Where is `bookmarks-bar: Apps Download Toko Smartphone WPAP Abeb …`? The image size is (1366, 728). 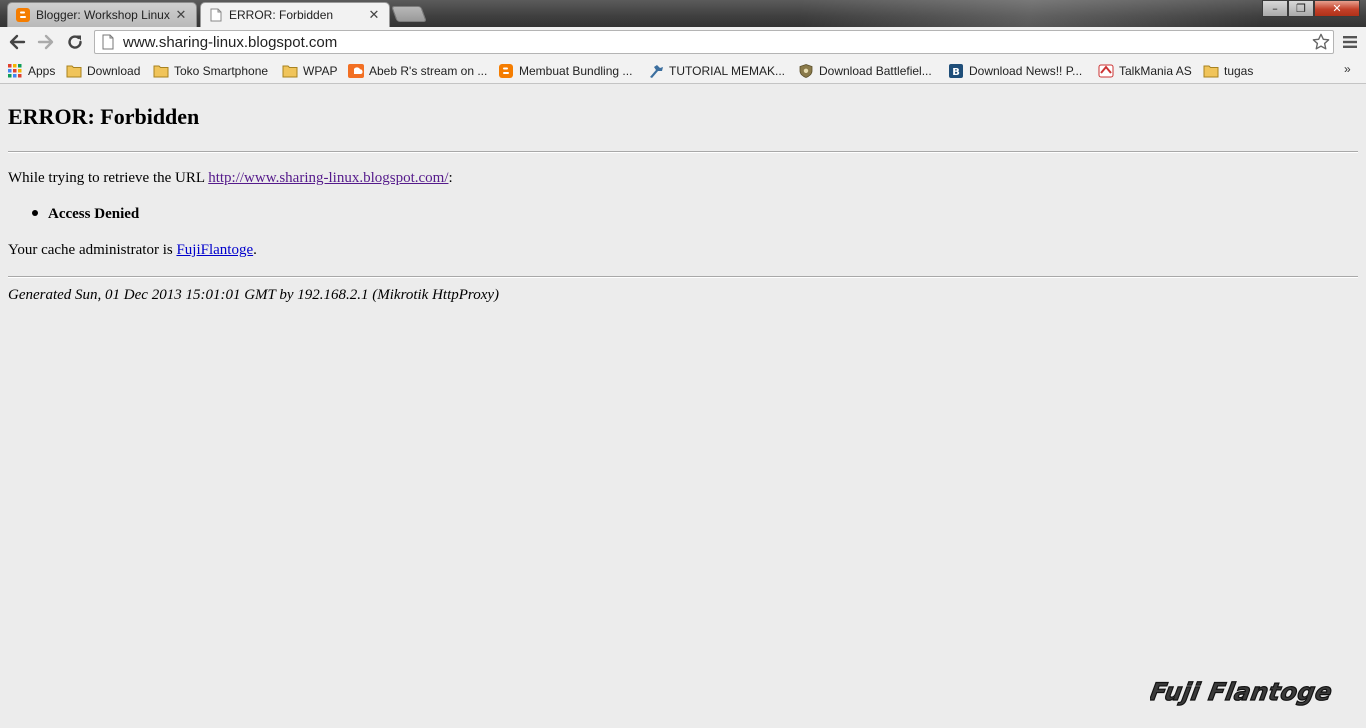 bookmarks-bar: Apps Download Toko Smartphone WPAP Abeb … is located at coordinates (683, 71).